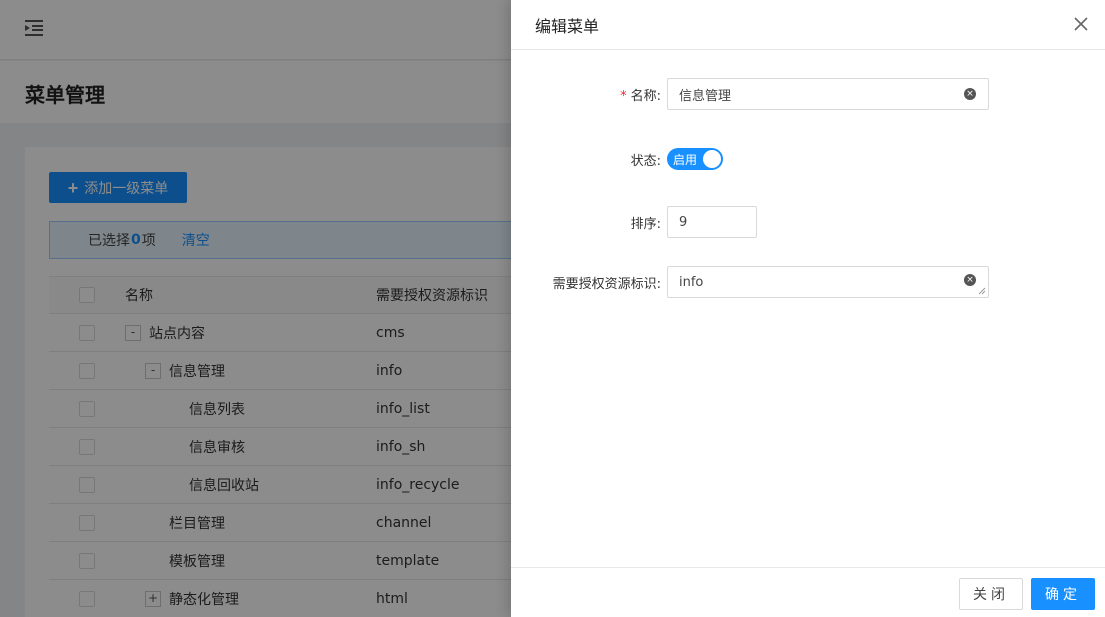 This screenshot has width=1105, height=617. What do you see at coordinates (982, 291) in the screenshot?
I see `resize-handle-icon` at bounding box center [982, 291].